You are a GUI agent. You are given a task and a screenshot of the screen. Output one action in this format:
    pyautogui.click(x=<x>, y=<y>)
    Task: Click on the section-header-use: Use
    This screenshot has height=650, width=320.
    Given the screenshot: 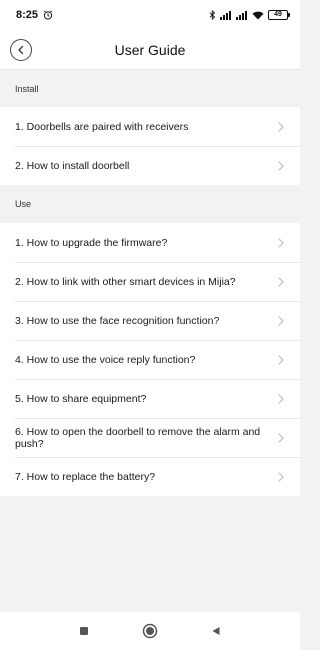 What is the action you would take?
    pyautogui.click(x=23, y=204)
    